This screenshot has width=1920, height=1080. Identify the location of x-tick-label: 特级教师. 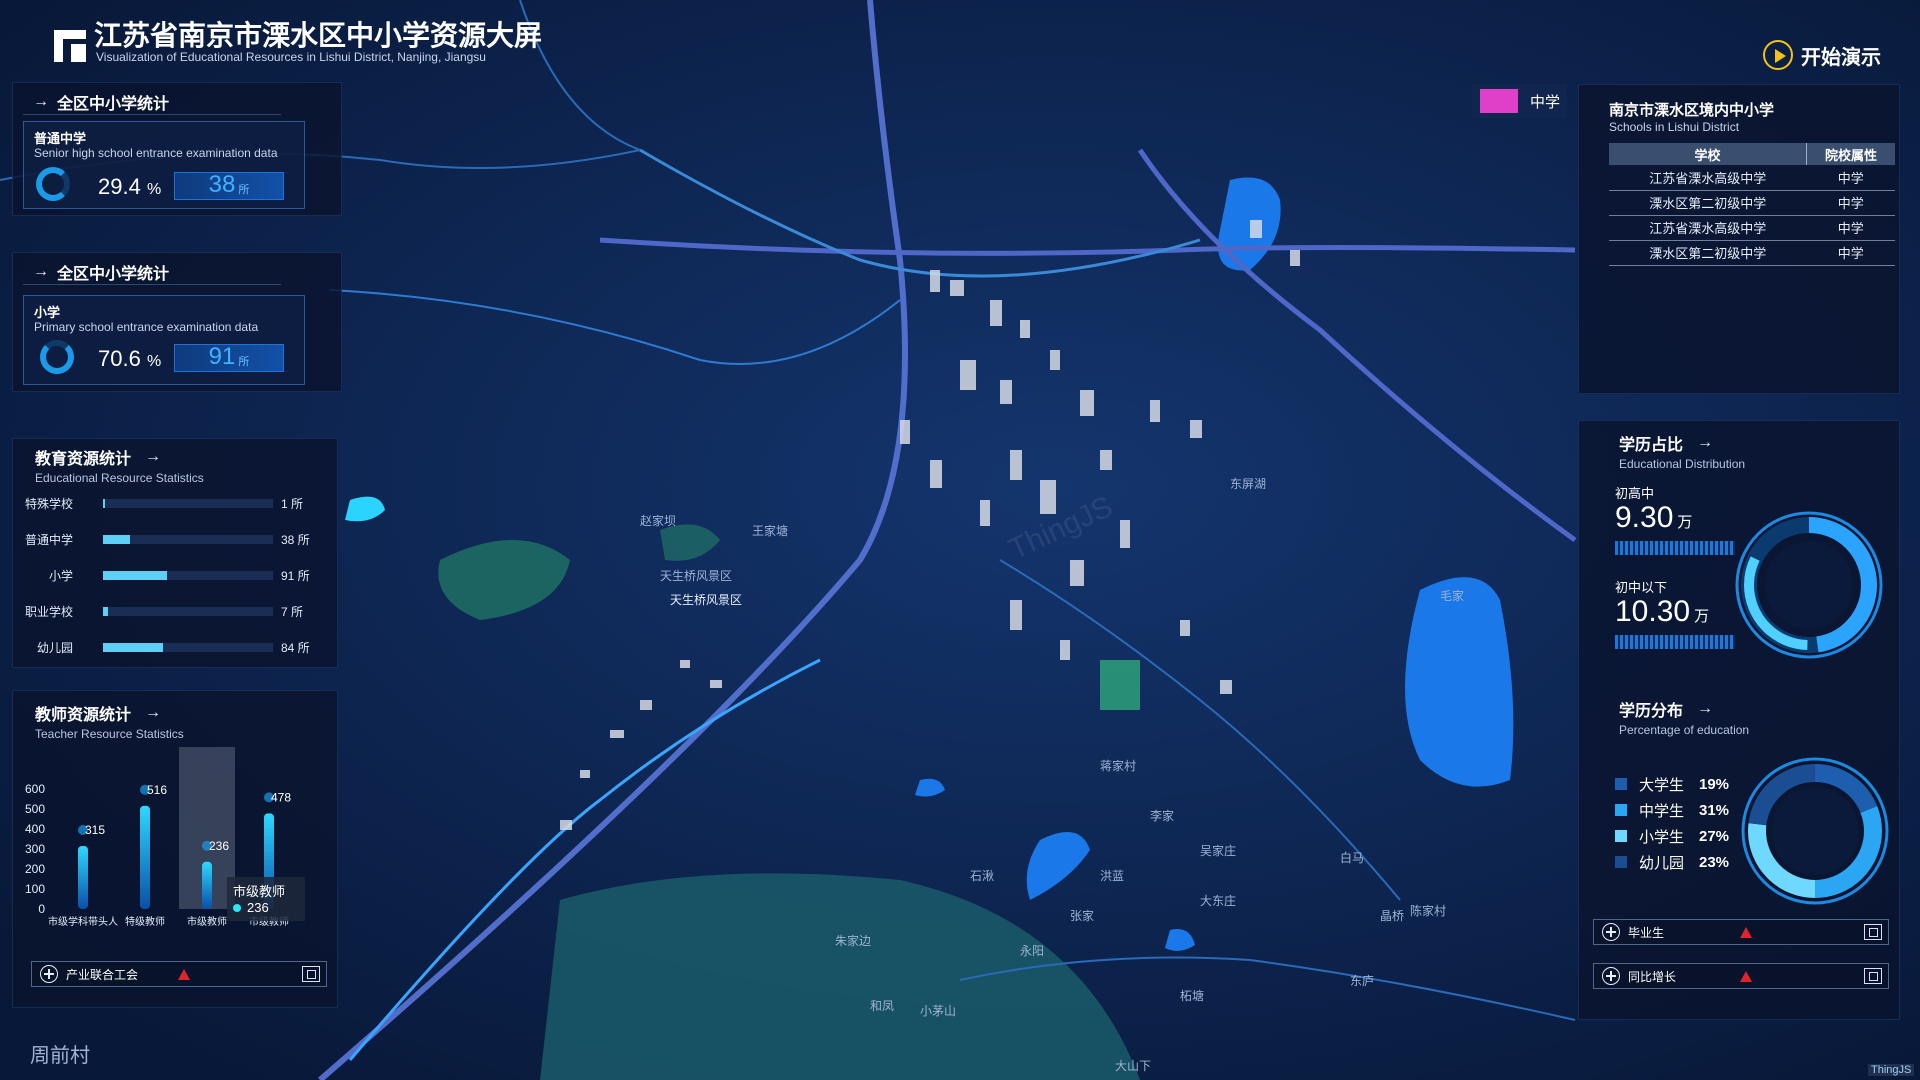
(145, 921).